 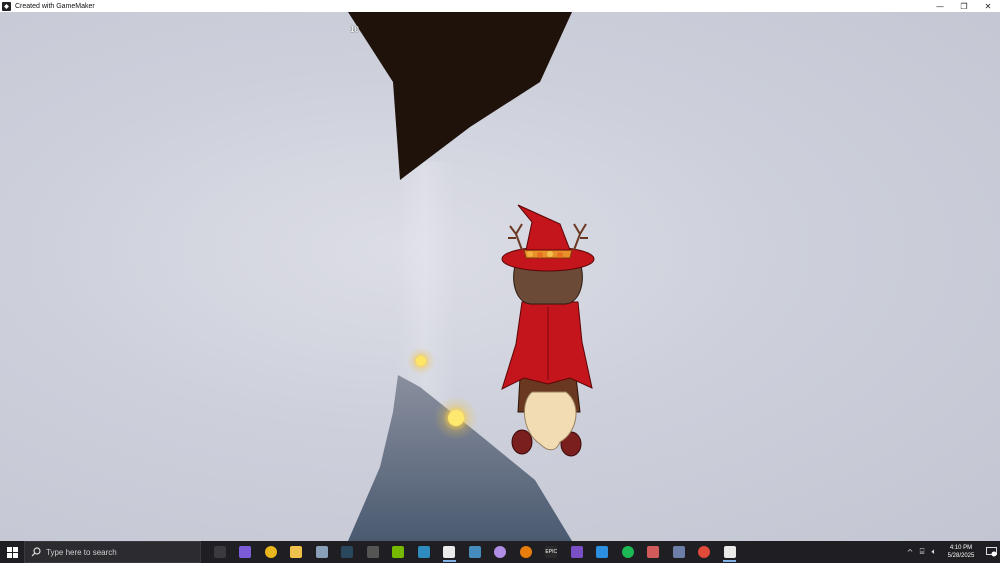 I want to click on cloud-app-icon, so click(x=653, y=552).